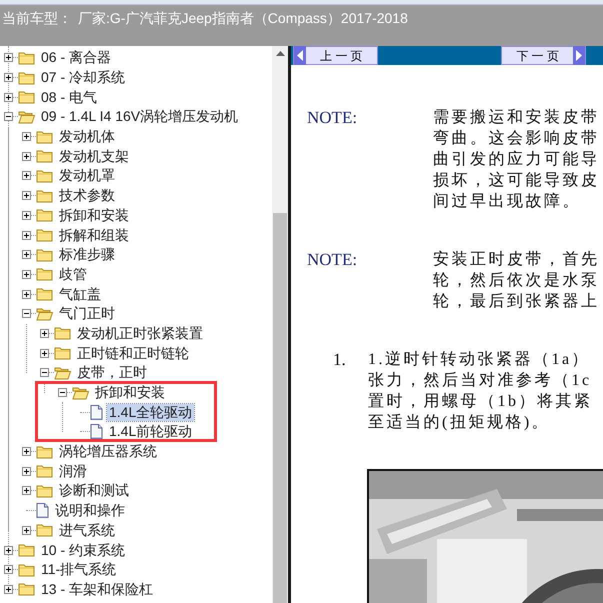  What do you see at coordinates (280, 408) in the screenshot?
I see `scrollbar-thumb` at bounding box center [280, 408].